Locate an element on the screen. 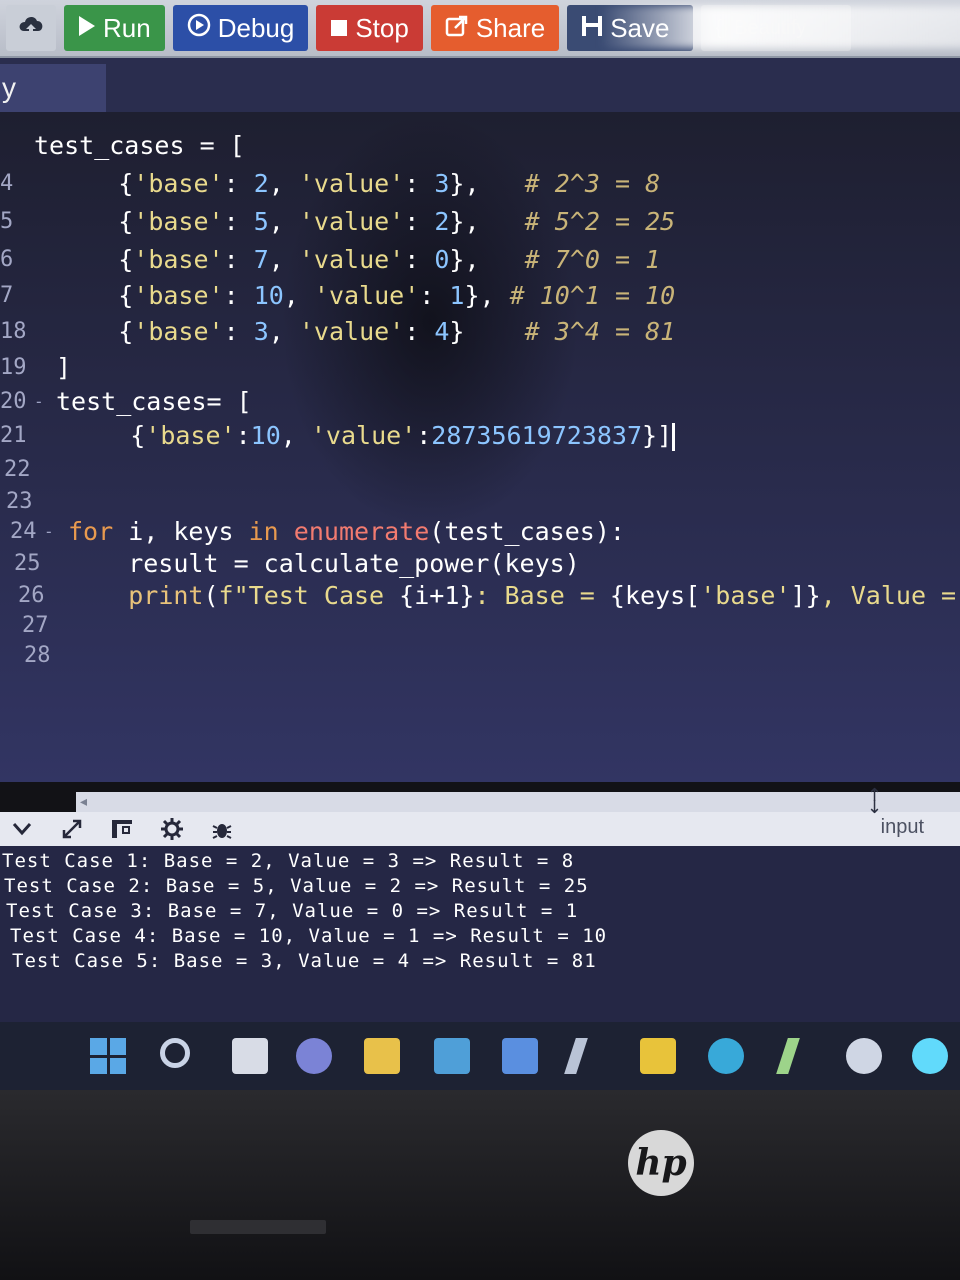 Image resolution: width=960 pixels, height=1280 pixels. code-token: test_cases= [ is located at coordinates (154, 401).